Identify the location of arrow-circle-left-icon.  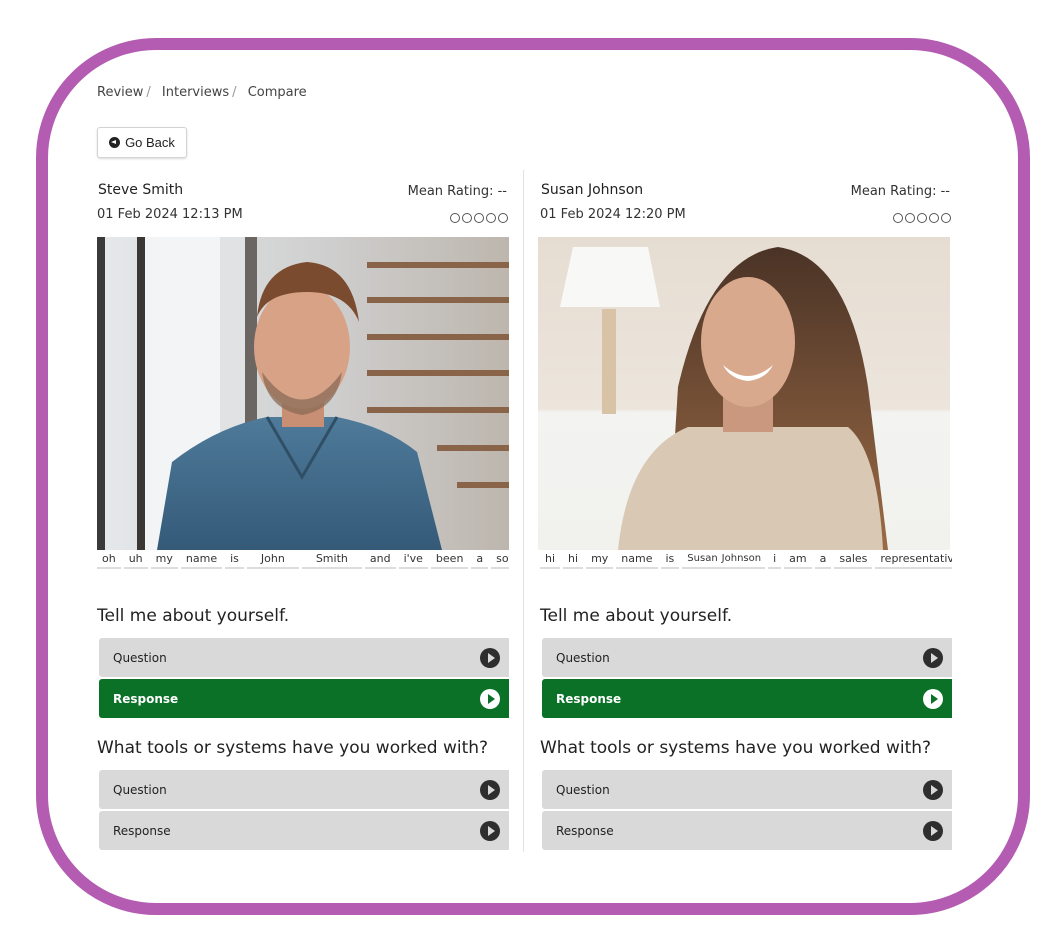
(115, 142).